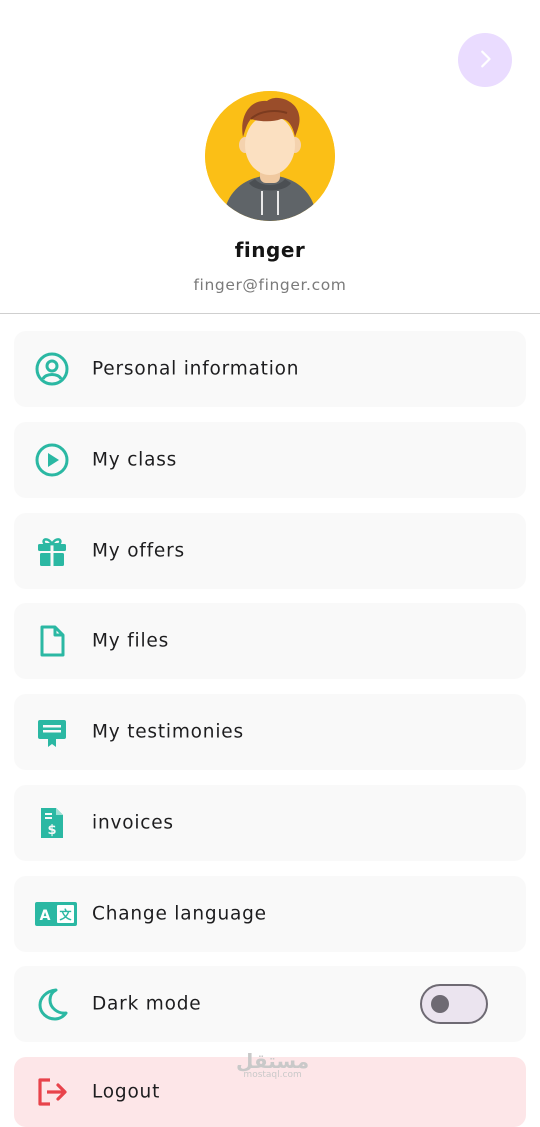 This screenshot has height=1127, width=540. What do you see at coordinates (52, 641) in the screenshot?
I see `file-icon` at bounding box center [52, 641].